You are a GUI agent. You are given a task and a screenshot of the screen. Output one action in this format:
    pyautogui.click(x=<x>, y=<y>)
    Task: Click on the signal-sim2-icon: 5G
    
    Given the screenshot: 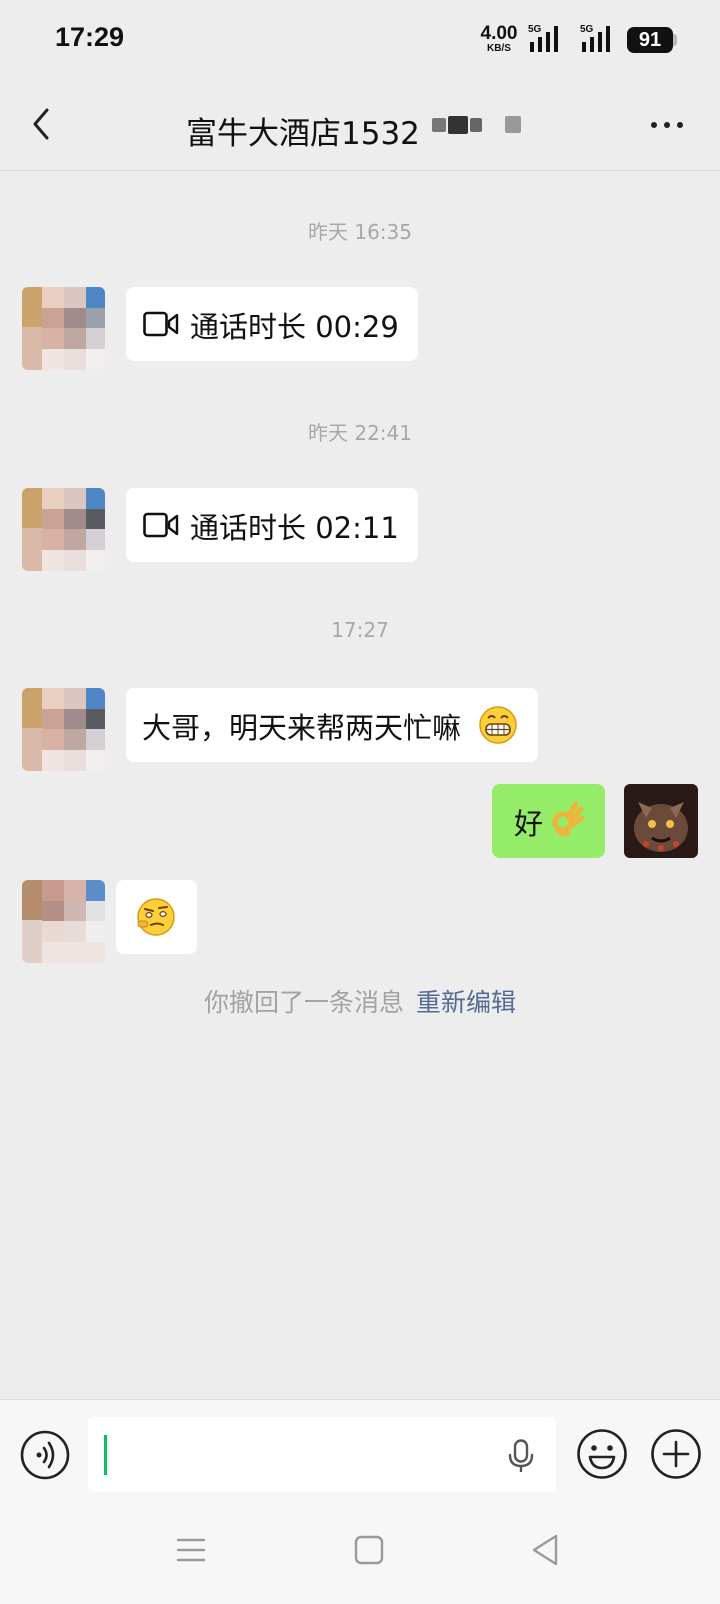 What is the action you would take?
    pyautogui.click(x=600, y=38)
    